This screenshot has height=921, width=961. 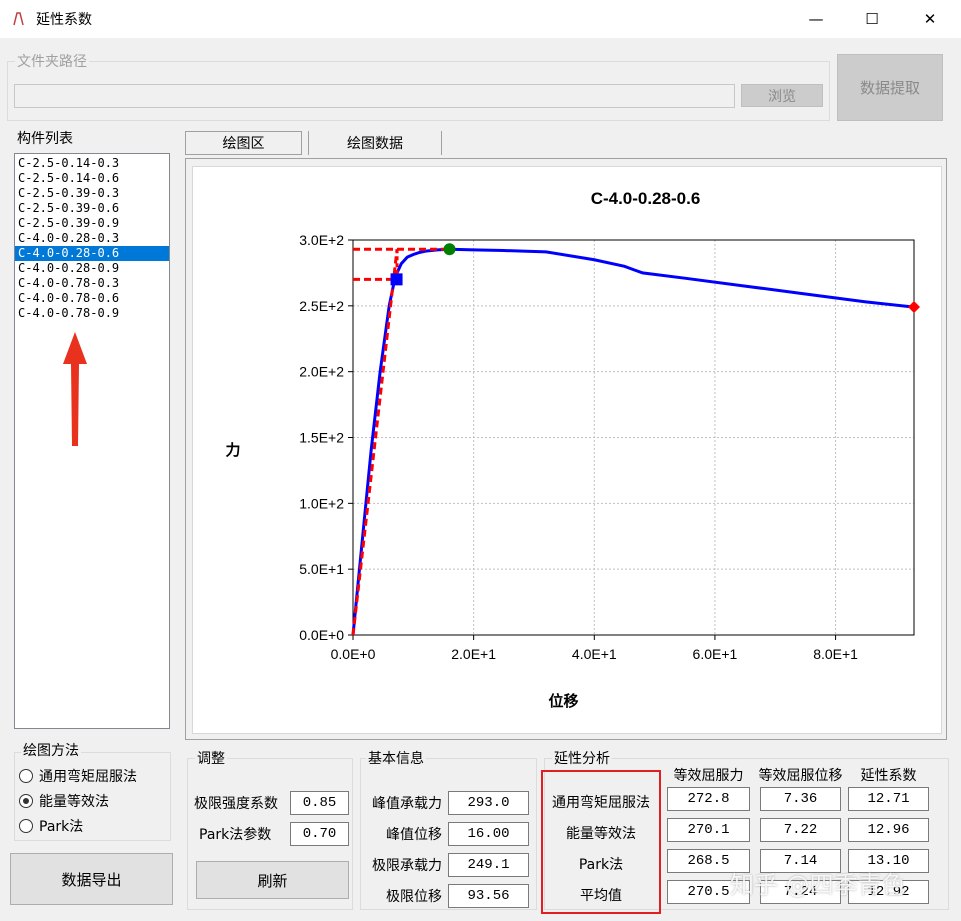 What do you see at coordinates (92, 268) in the screenshot?
I see `list-item: C-4.0-0.28-0.9` at bounding box center [92, 268].